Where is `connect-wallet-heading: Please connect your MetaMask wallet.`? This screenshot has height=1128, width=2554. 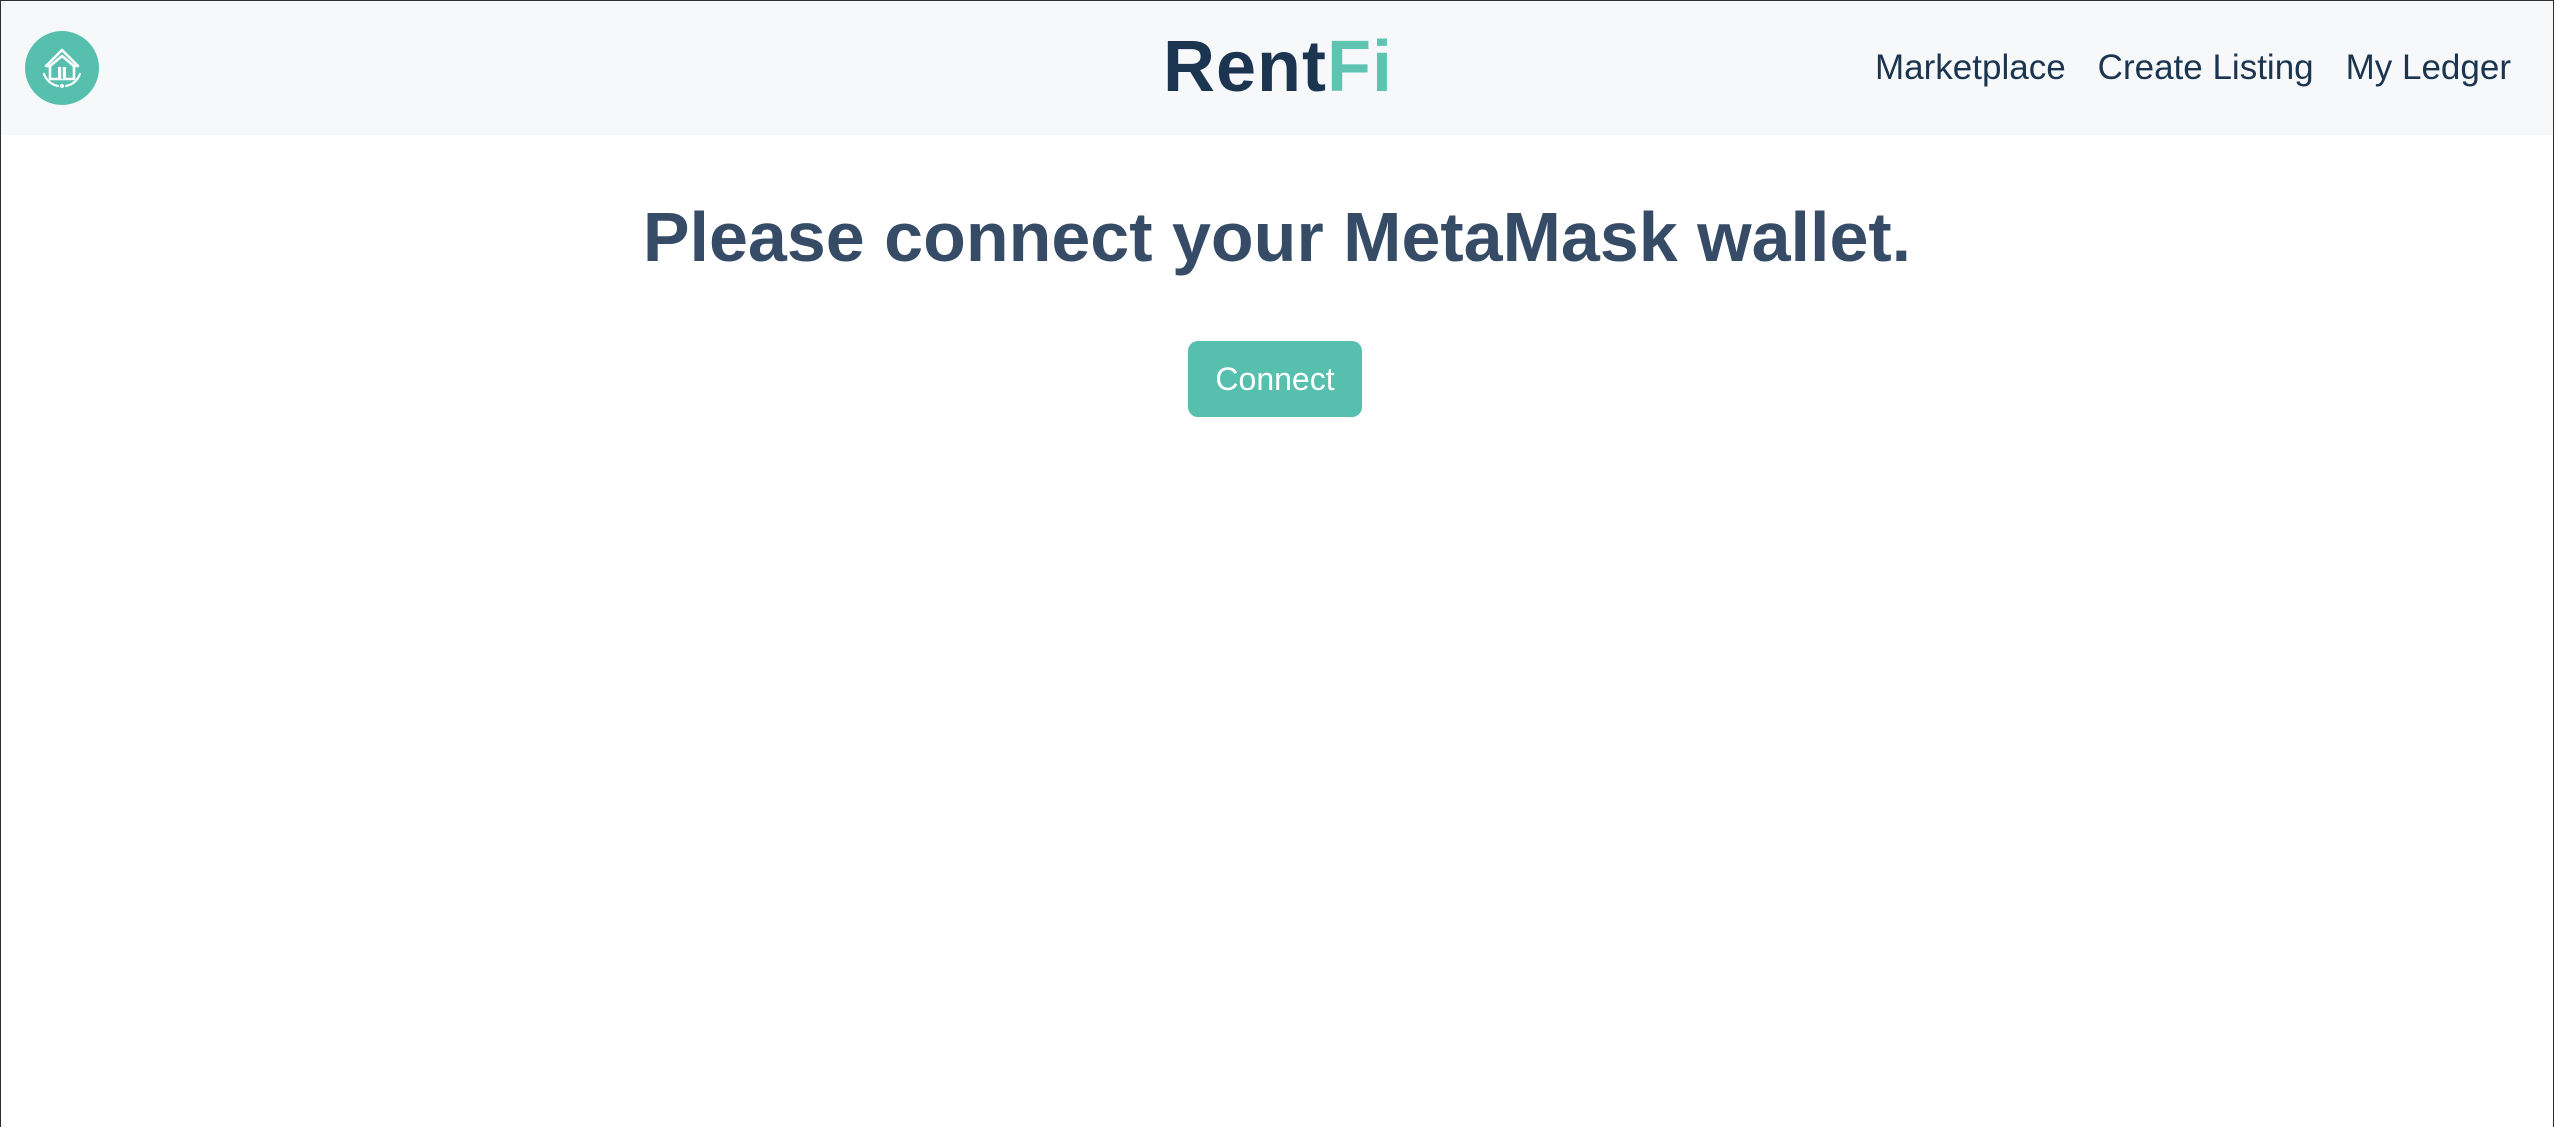
connect-wallet-heading: Please connect your MetaMask wallet. is located at coordinates (1277, 237).